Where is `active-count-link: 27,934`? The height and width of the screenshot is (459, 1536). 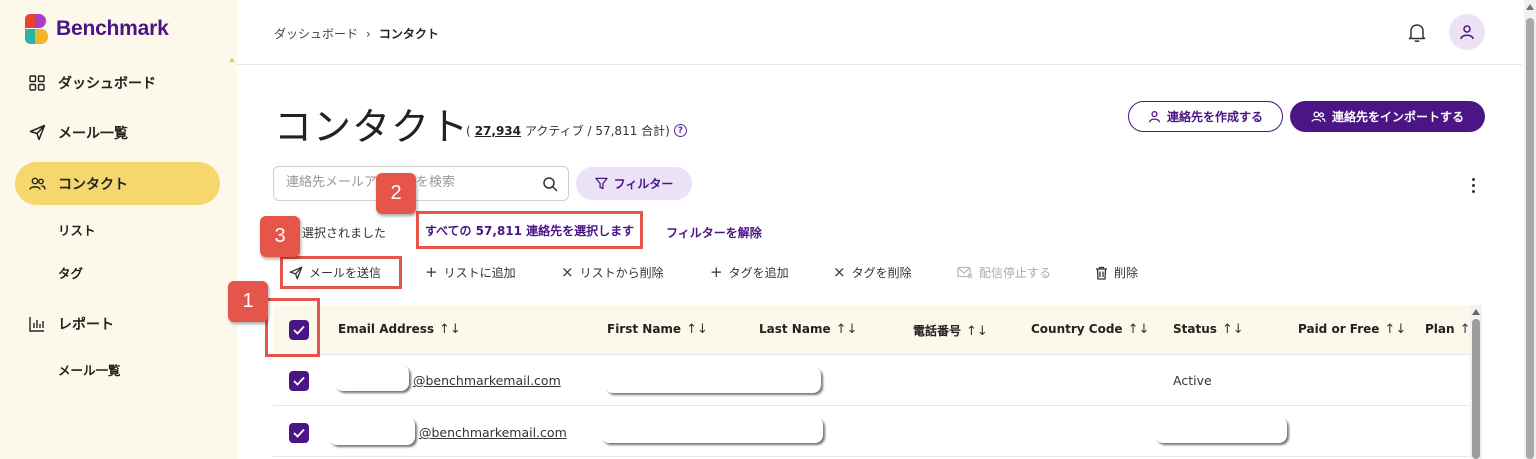 active-count-link: 27,934 is located at coordinates (498, 131).